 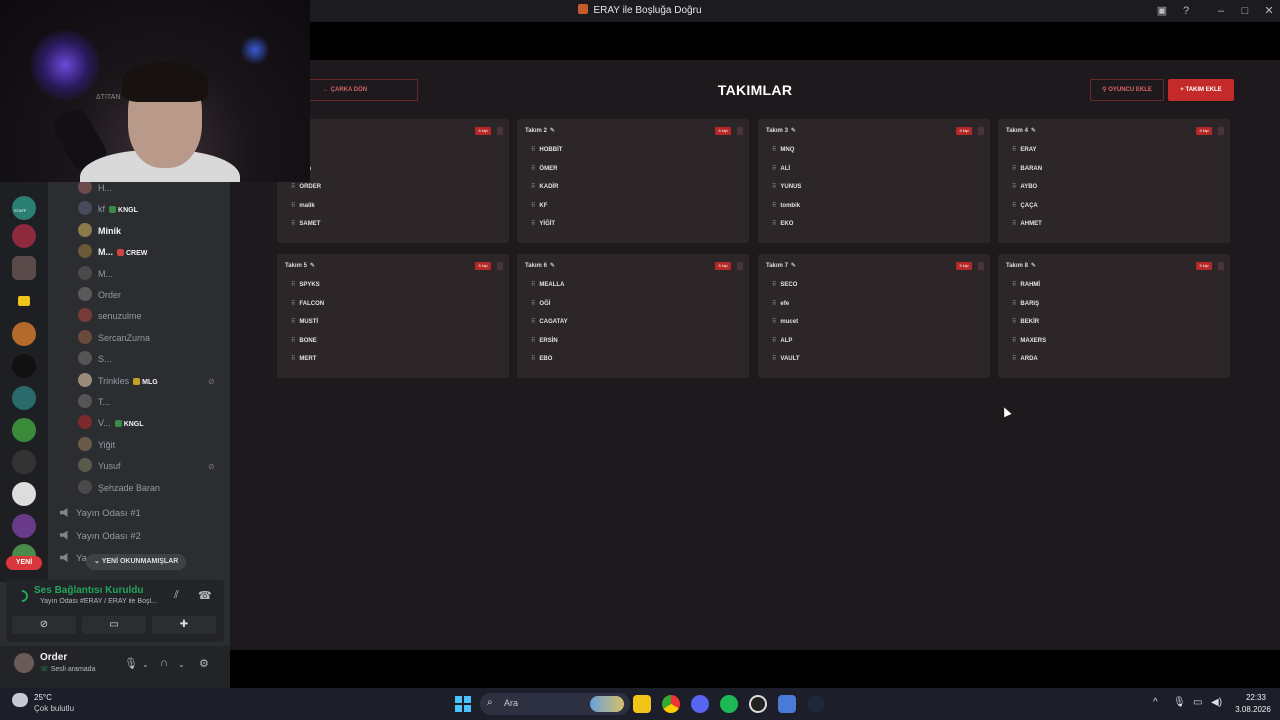 What do you see at coordinates (20, 700) in the screenshot?
I see `cloud-icon` at bounding box center [20, 700].